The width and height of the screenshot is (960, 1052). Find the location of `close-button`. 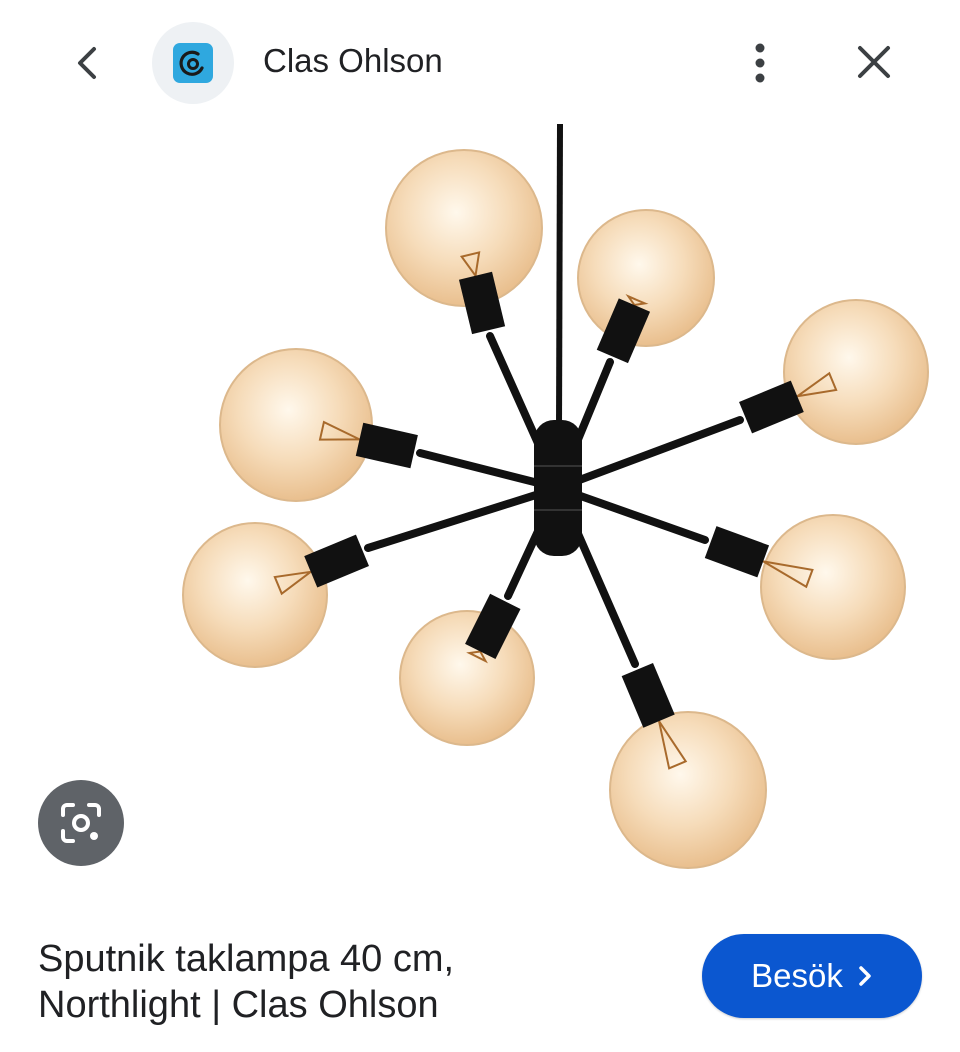

close-button is located at coordinates (874, 62).